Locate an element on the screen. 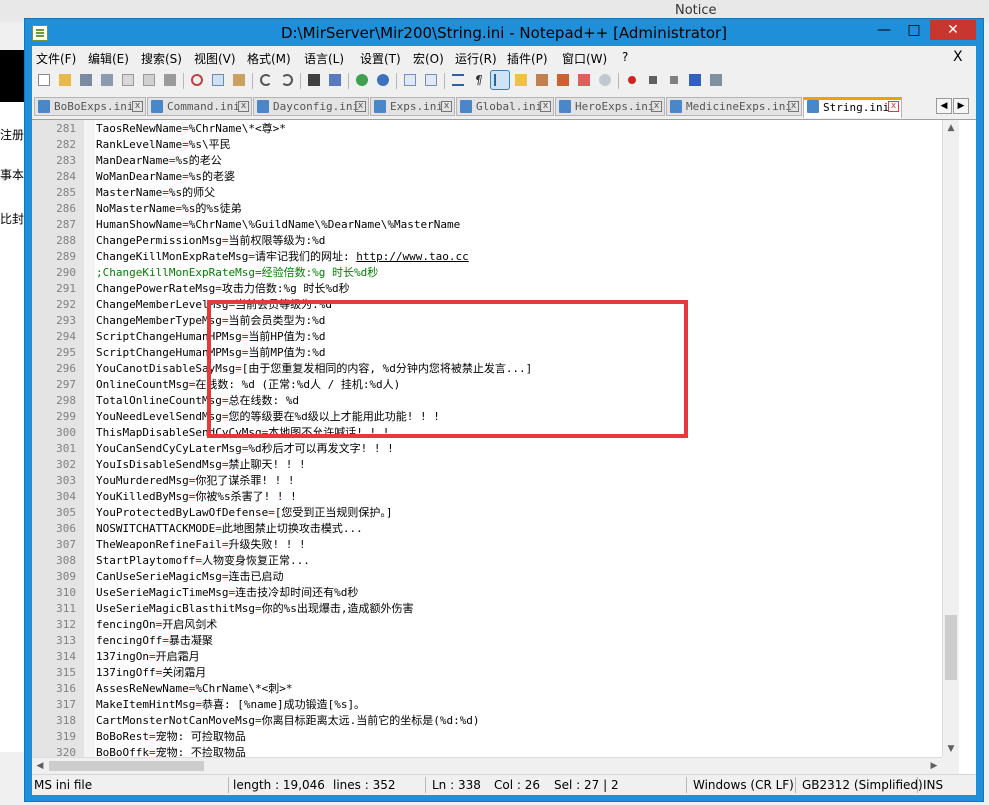  url-link: http://www.tao.cc is located at coordinates (412, 256).